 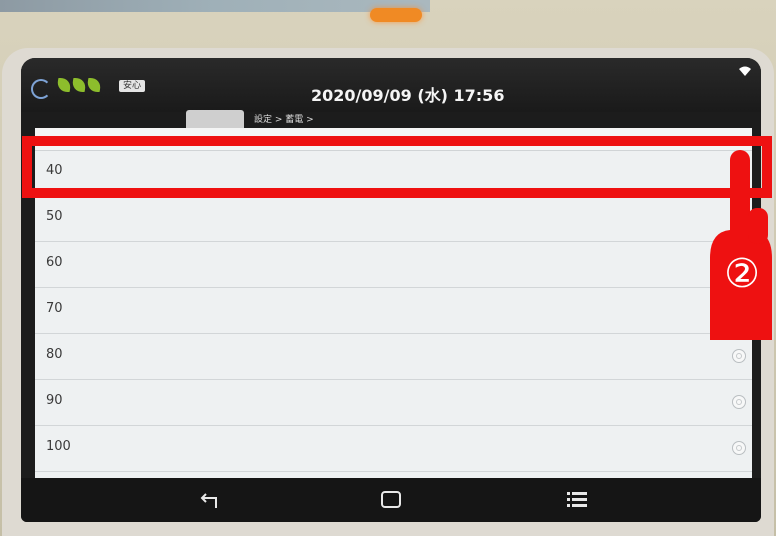 What do you see at coordinates (41, 89) in the screenshot?
I see `refresh-icon` at bounding box center [41, 89].